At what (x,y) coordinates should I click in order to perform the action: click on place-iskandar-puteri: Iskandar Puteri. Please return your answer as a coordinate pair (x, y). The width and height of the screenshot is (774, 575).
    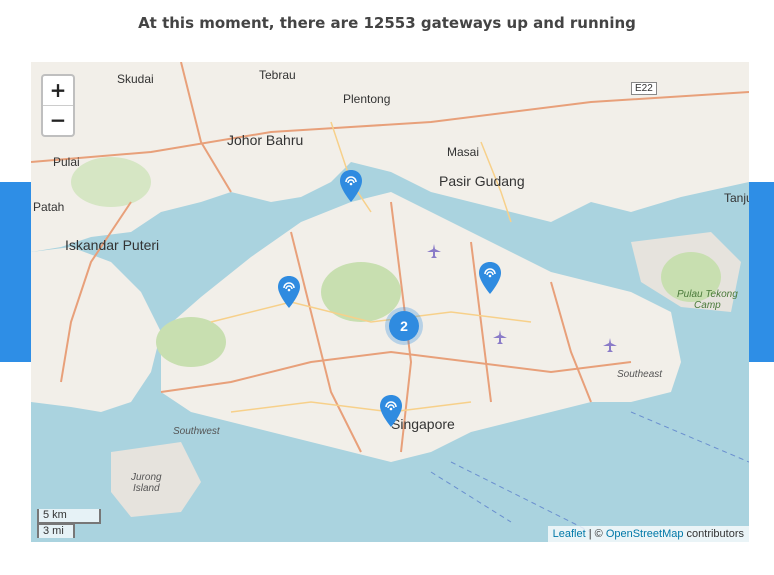
    Looking at the image, I should click on (112, 245).